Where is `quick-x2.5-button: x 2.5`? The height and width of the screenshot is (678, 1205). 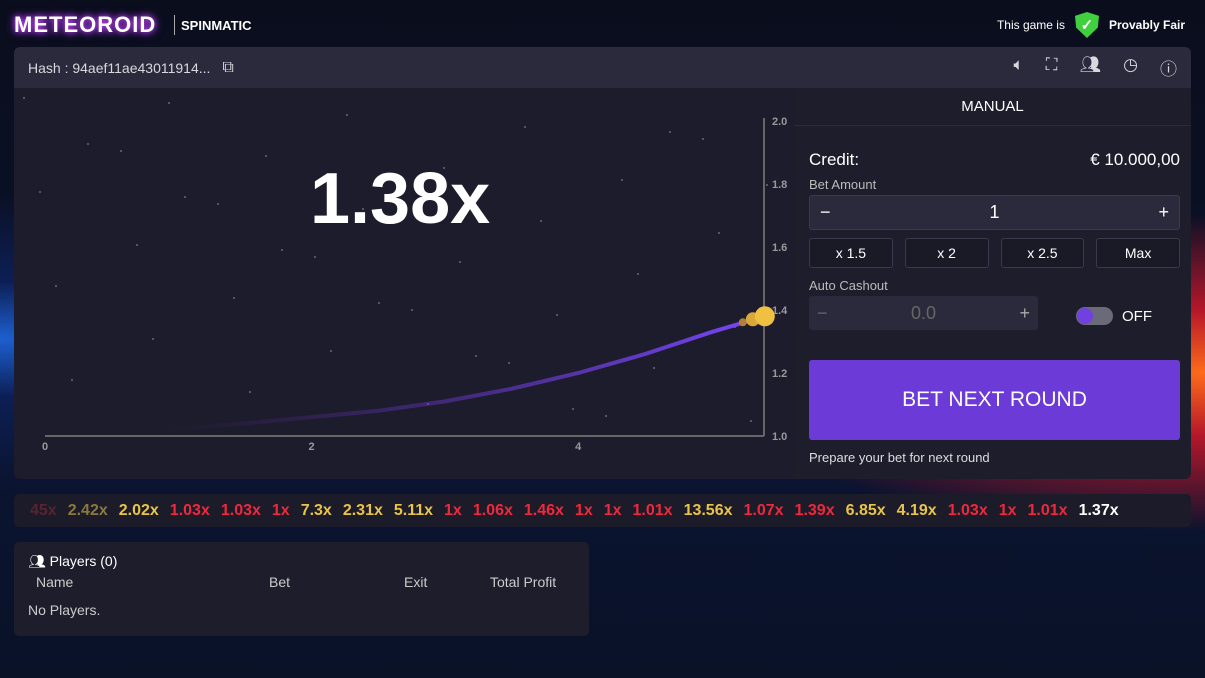
quick-x2.5-button: x 2.5 is located at coordinates (1042, 253).